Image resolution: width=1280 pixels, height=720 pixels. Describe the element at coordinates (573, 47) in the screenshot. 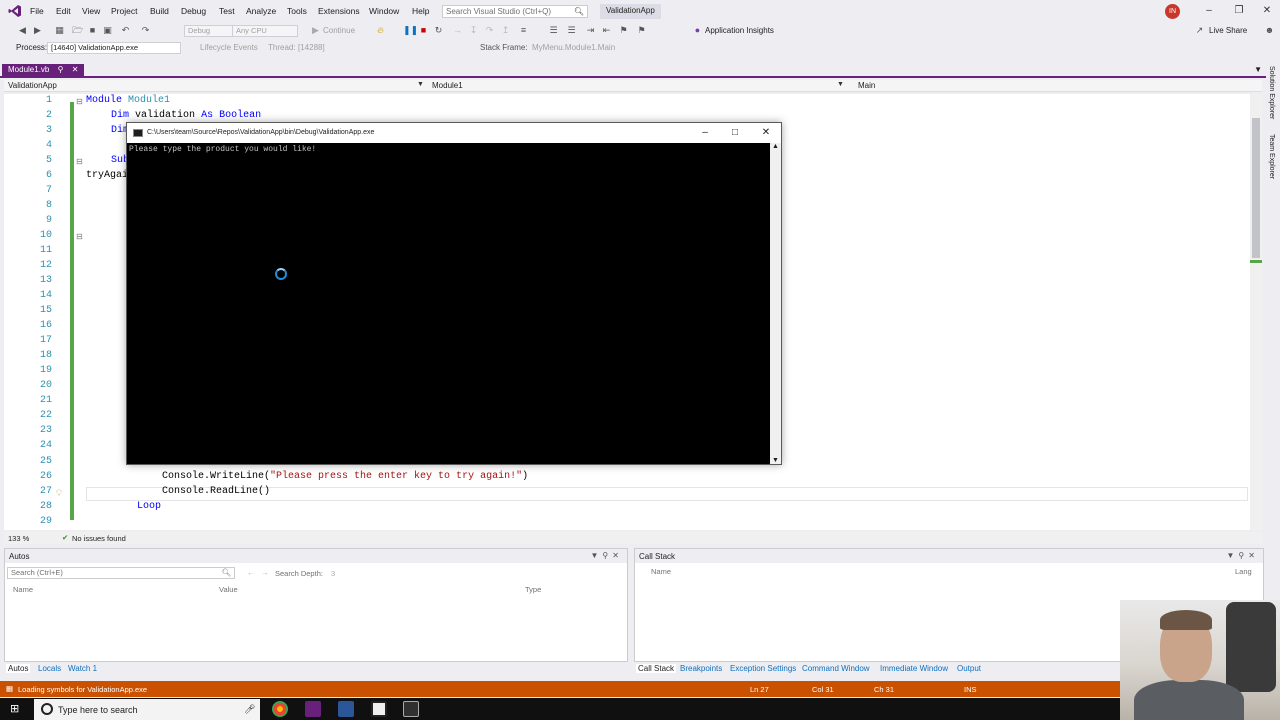

I see `stack-frame-dropdown: MyMenu.Module1.Main` at that location.